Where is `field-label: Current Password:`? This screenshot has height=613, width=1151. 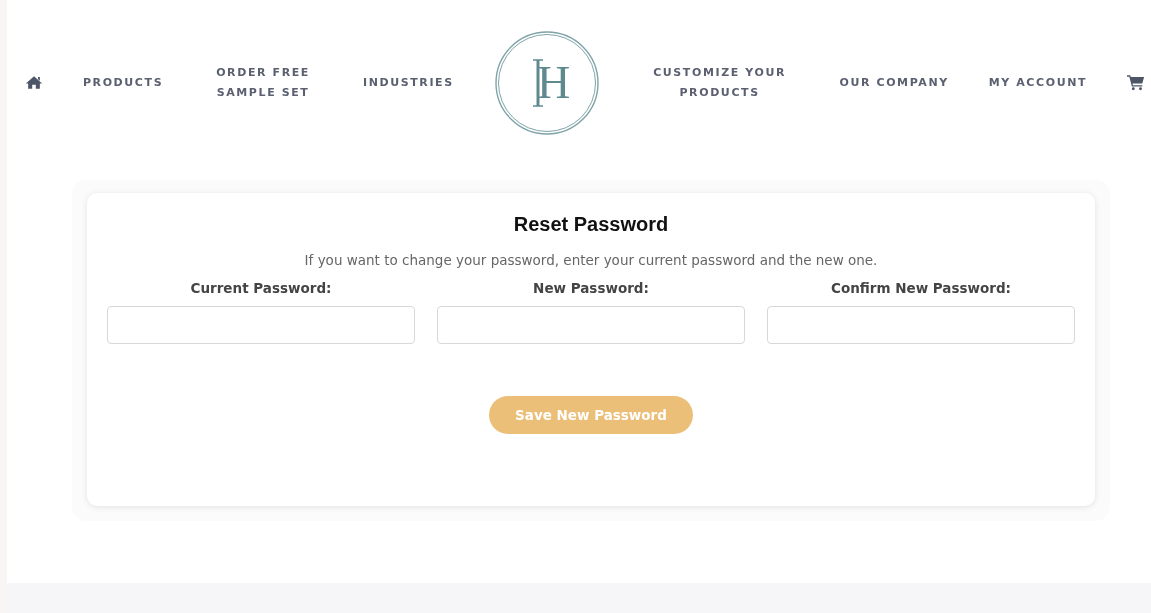
field-label: Current Password: is located at coordinates (261, 288).